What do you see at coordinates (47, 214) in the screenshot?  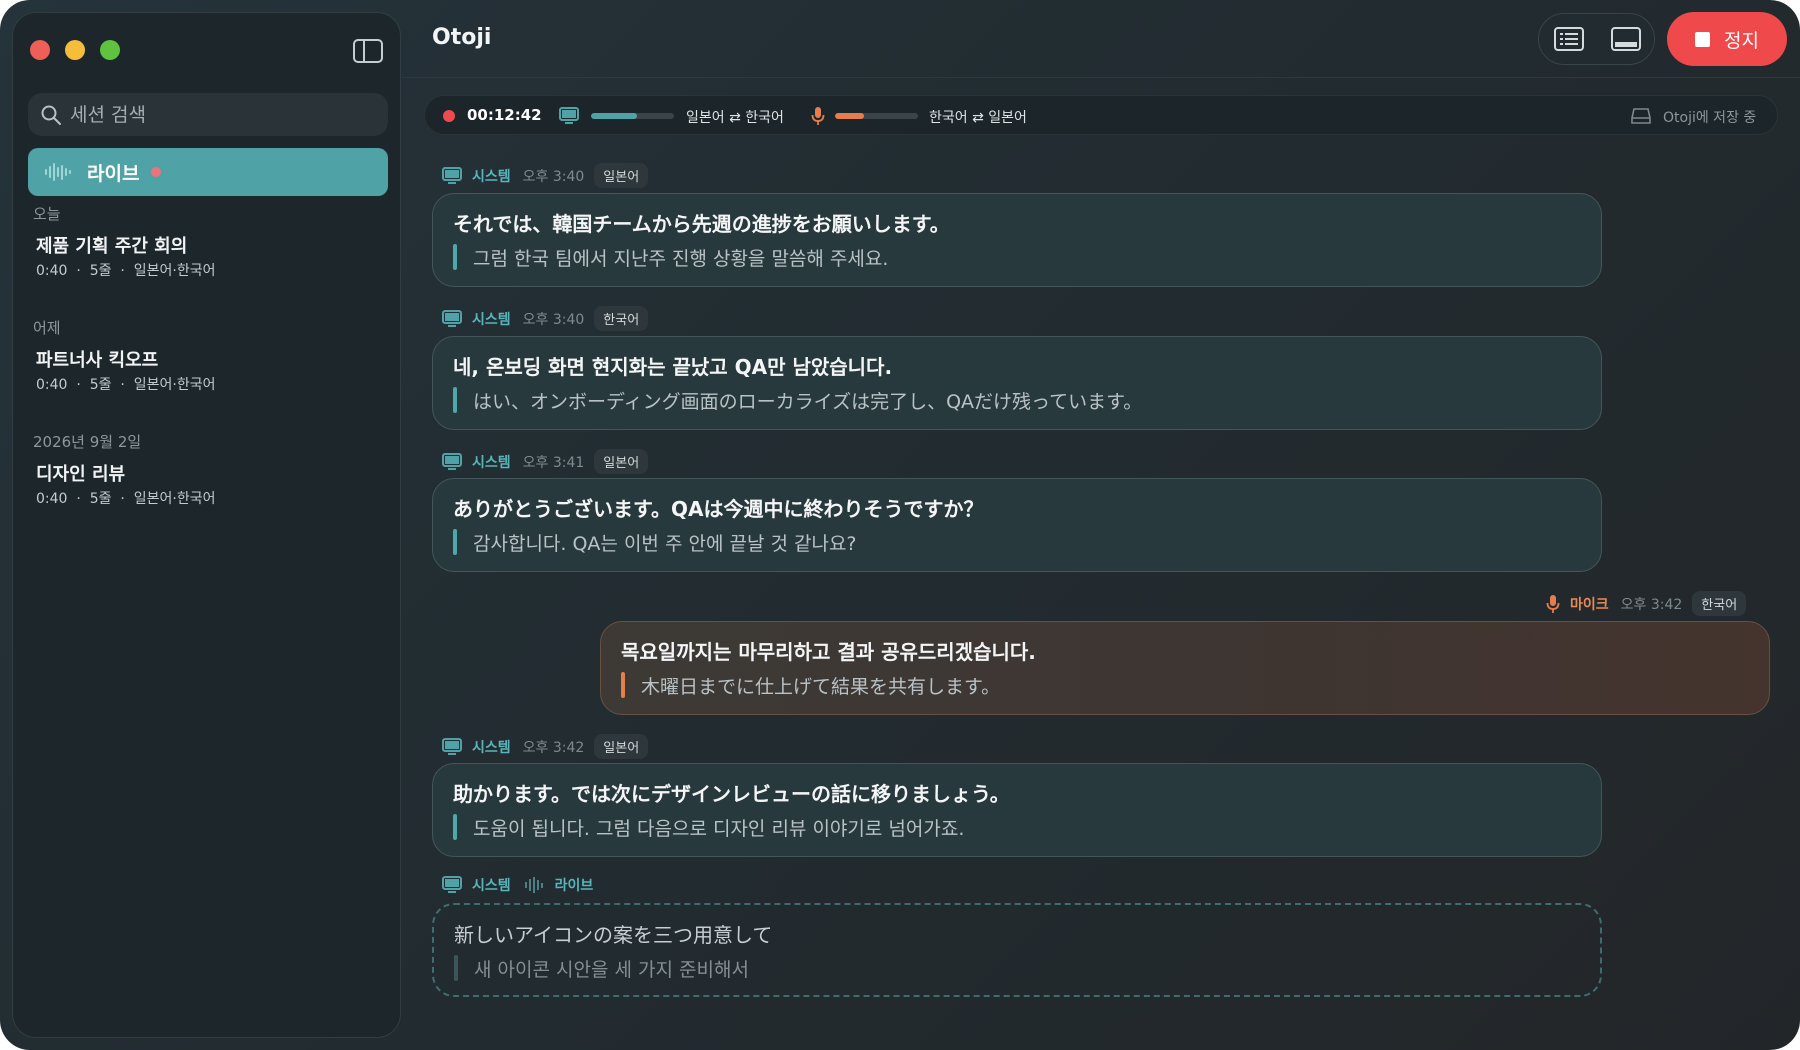 I see `group-label-today: 오늘` at bounding box center [47, 214].